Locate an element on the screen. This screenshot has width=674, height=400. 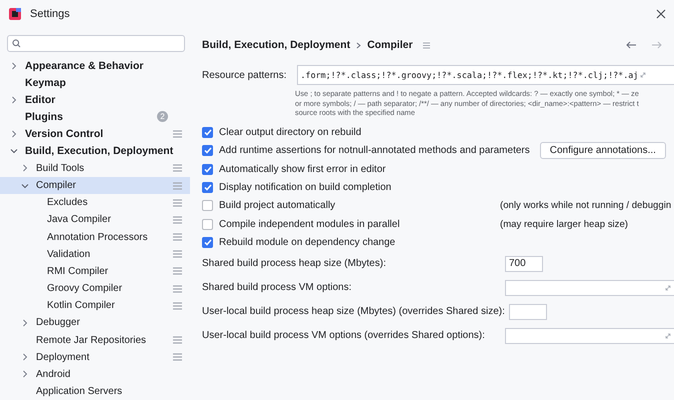
checkbox-label: Compile independent modules in parallel is located at coordinates (309, 224).